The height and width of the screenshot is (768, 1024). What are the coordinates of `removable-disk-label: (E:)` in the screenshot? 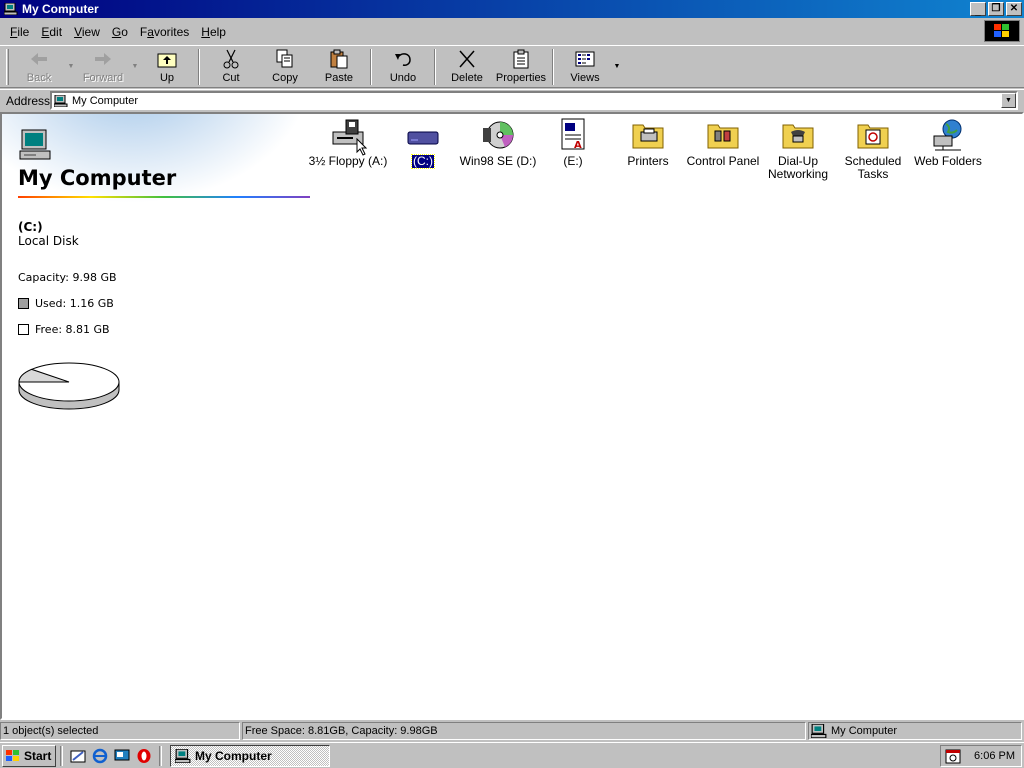 It's located at (573, 161).